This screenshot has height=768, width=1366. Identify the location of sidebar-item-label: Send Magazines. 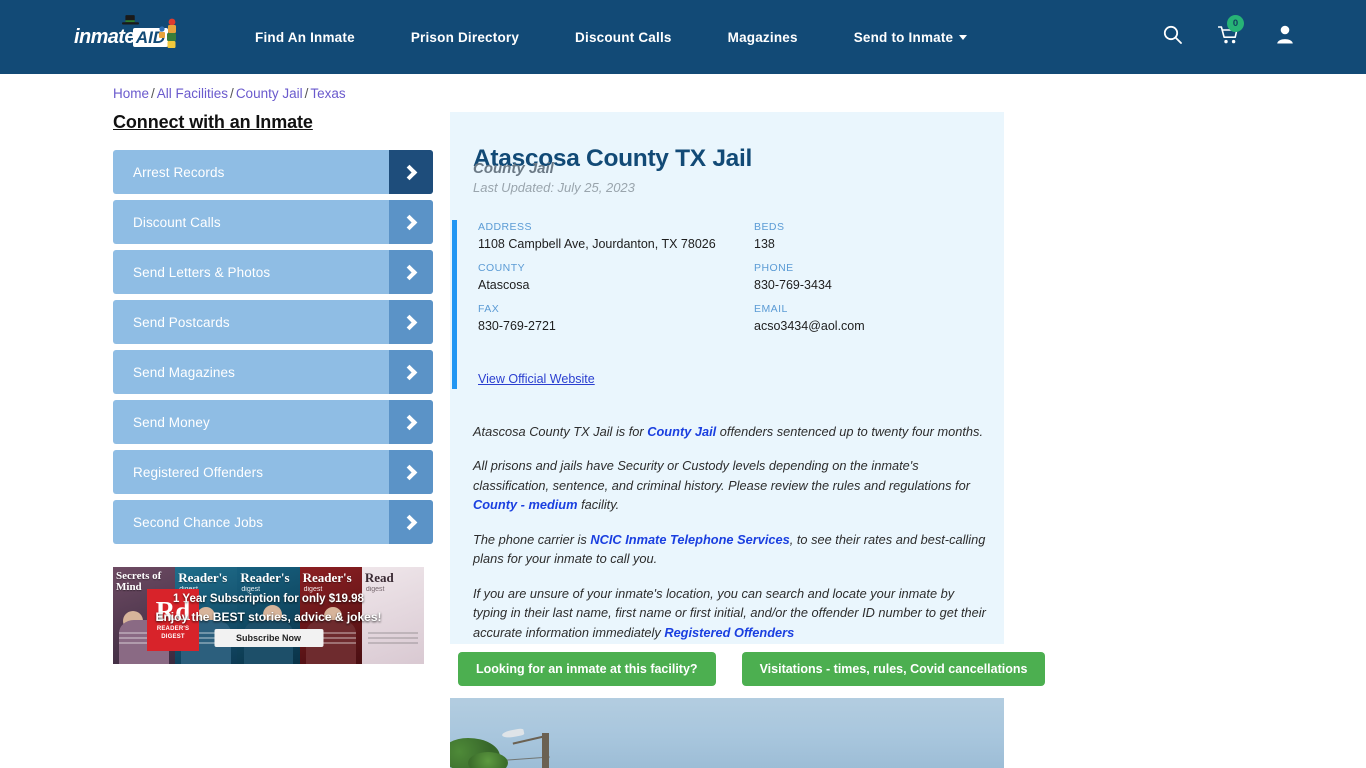
(184, 372).